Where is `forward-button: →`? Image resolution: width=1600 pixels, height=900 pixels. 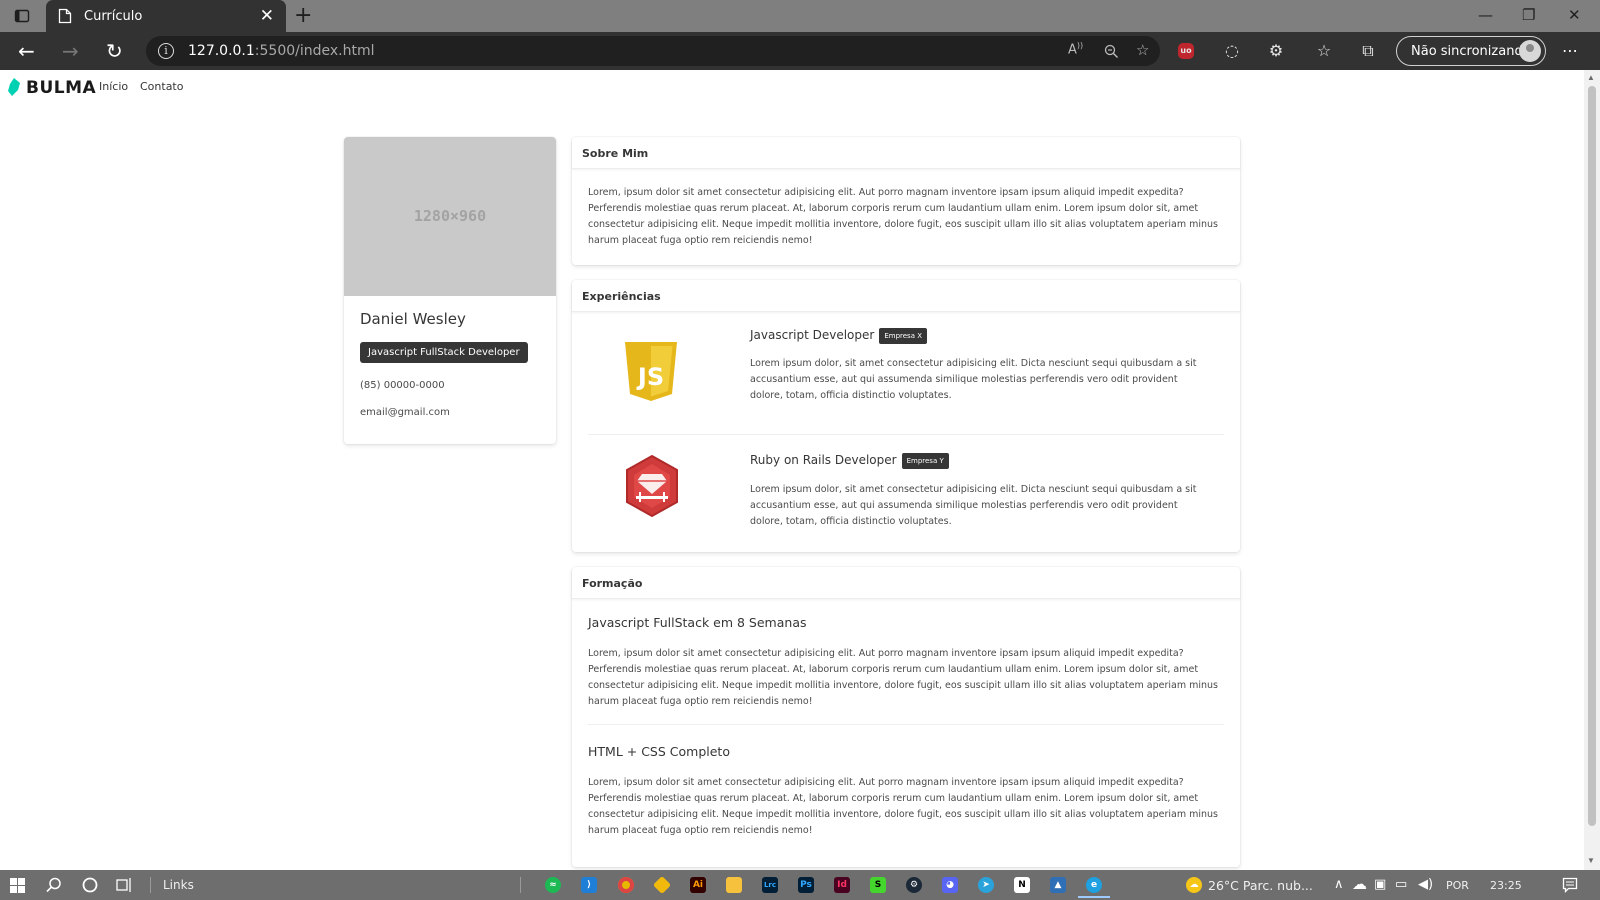 forward-button: → is located at coordinates (70, 51).